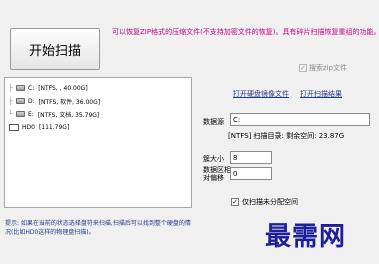 The height and width of the screenshot is (264, 379). I want to click on data-source-label: 数据源, so click(213, 122).